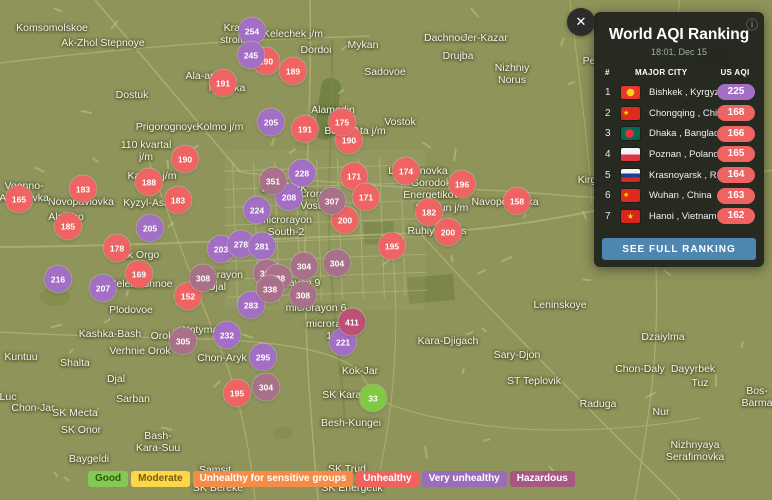  What do you see at coordinates (630, 216) in the screenshot?
I see `flag-icon-vn` at bounding box center [630, 216].